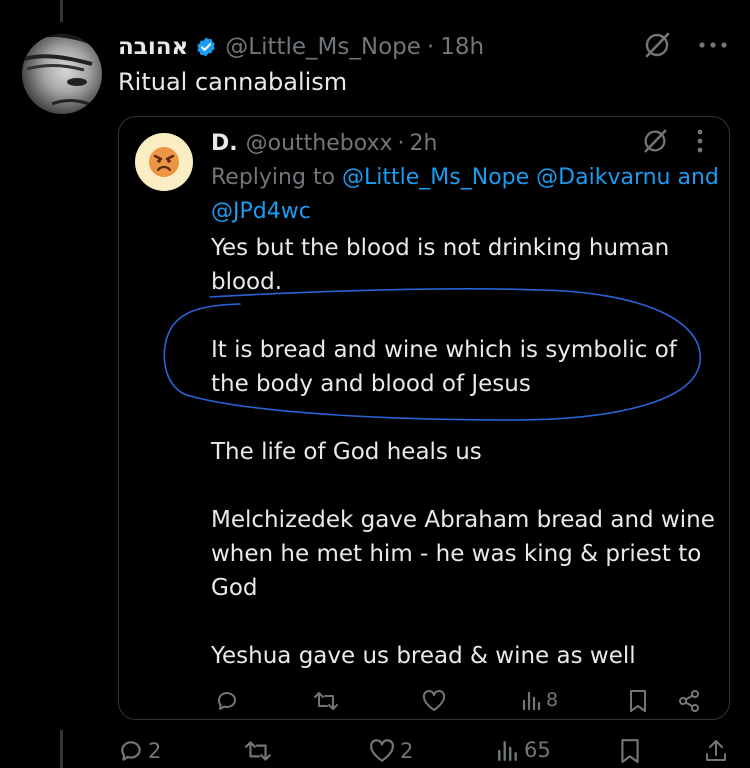 The height and width of the screenshot is (768, 750). I want to click on quoted-paragraph: The life of God heals us, so click(346, 452).